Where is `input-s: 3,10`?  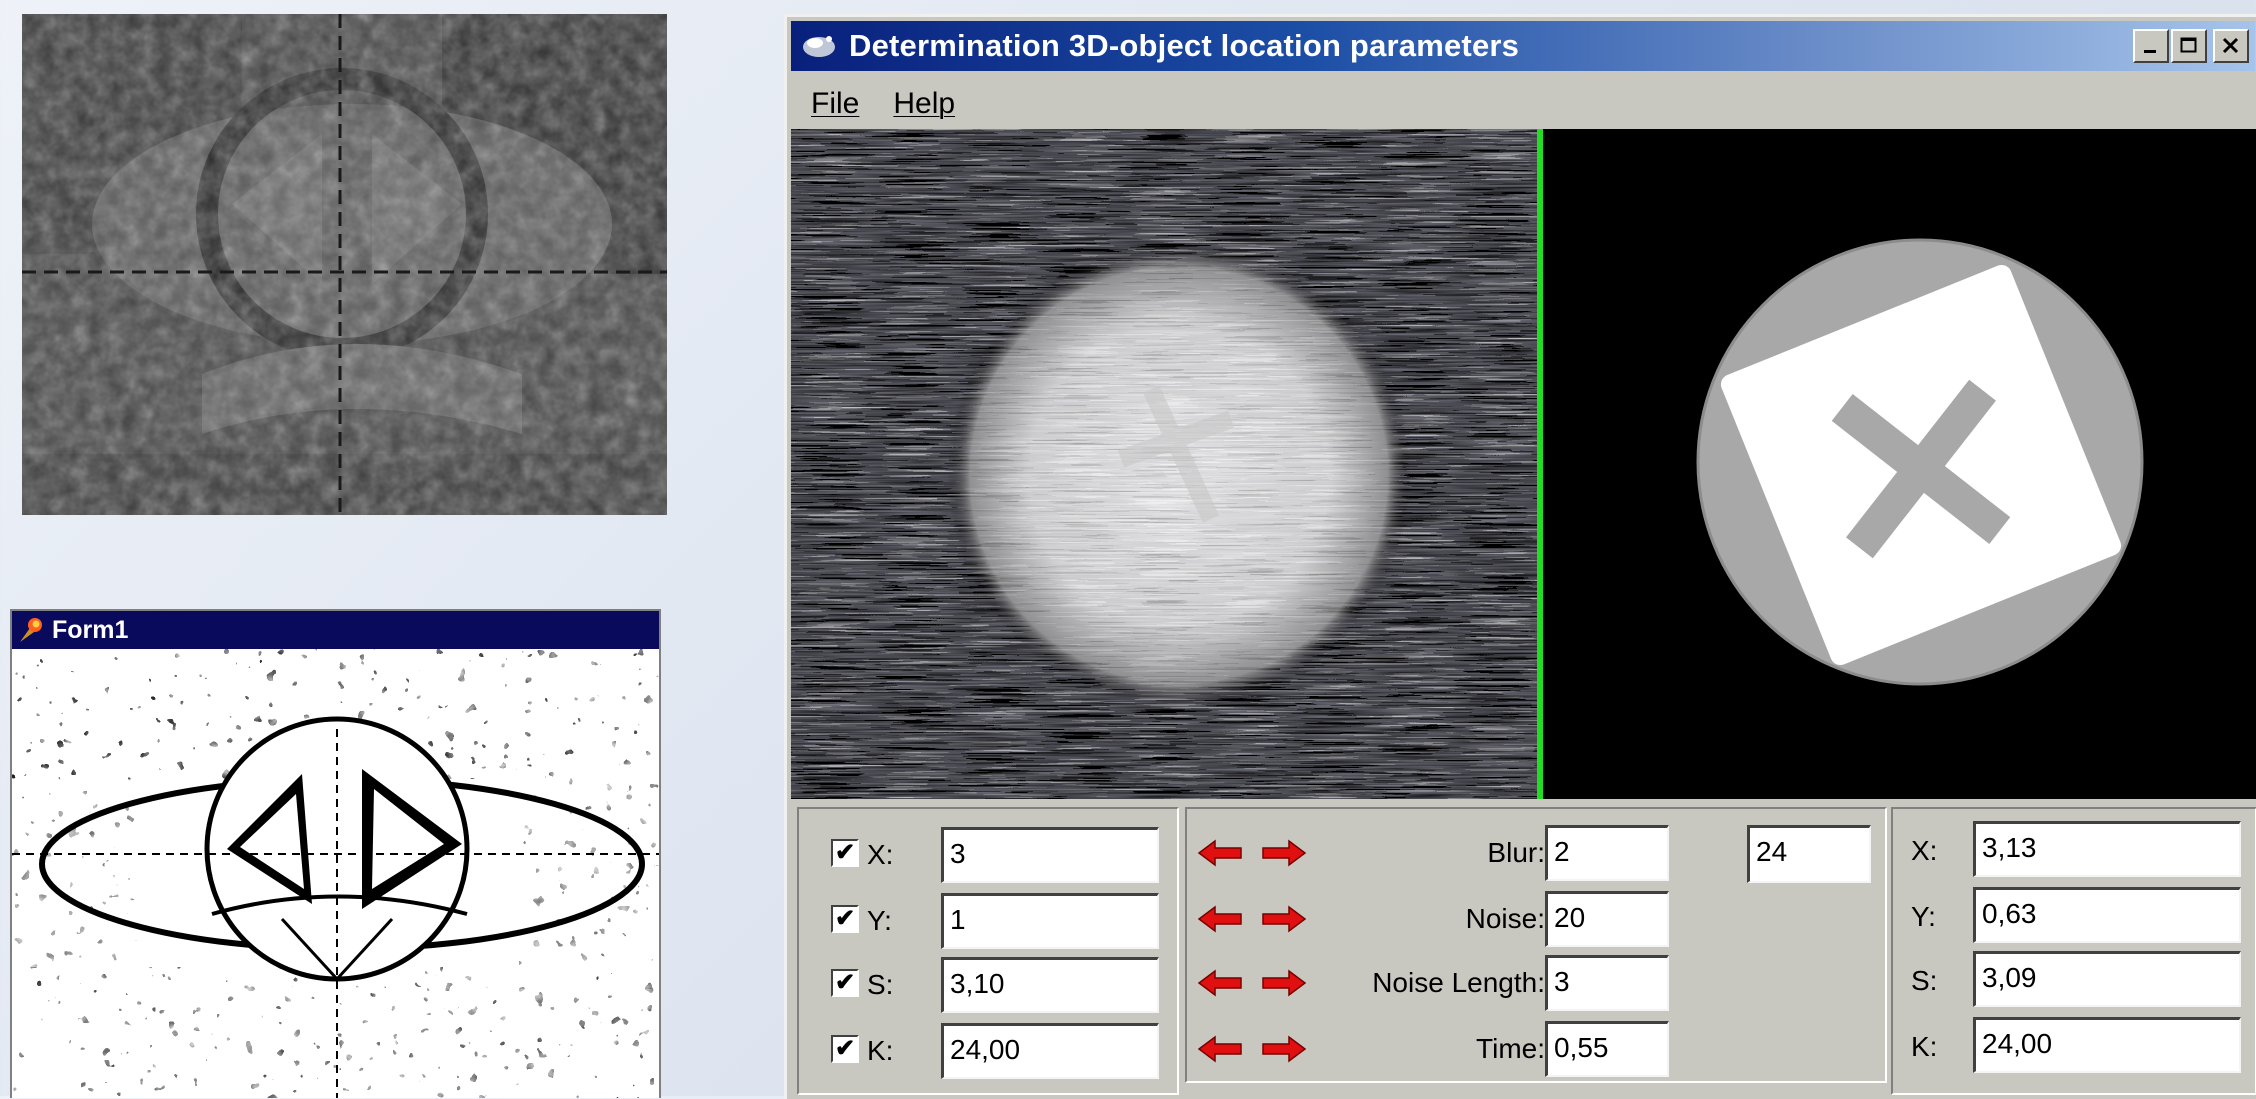
input-s: 3,10 is located at coordinates (1050, 985).